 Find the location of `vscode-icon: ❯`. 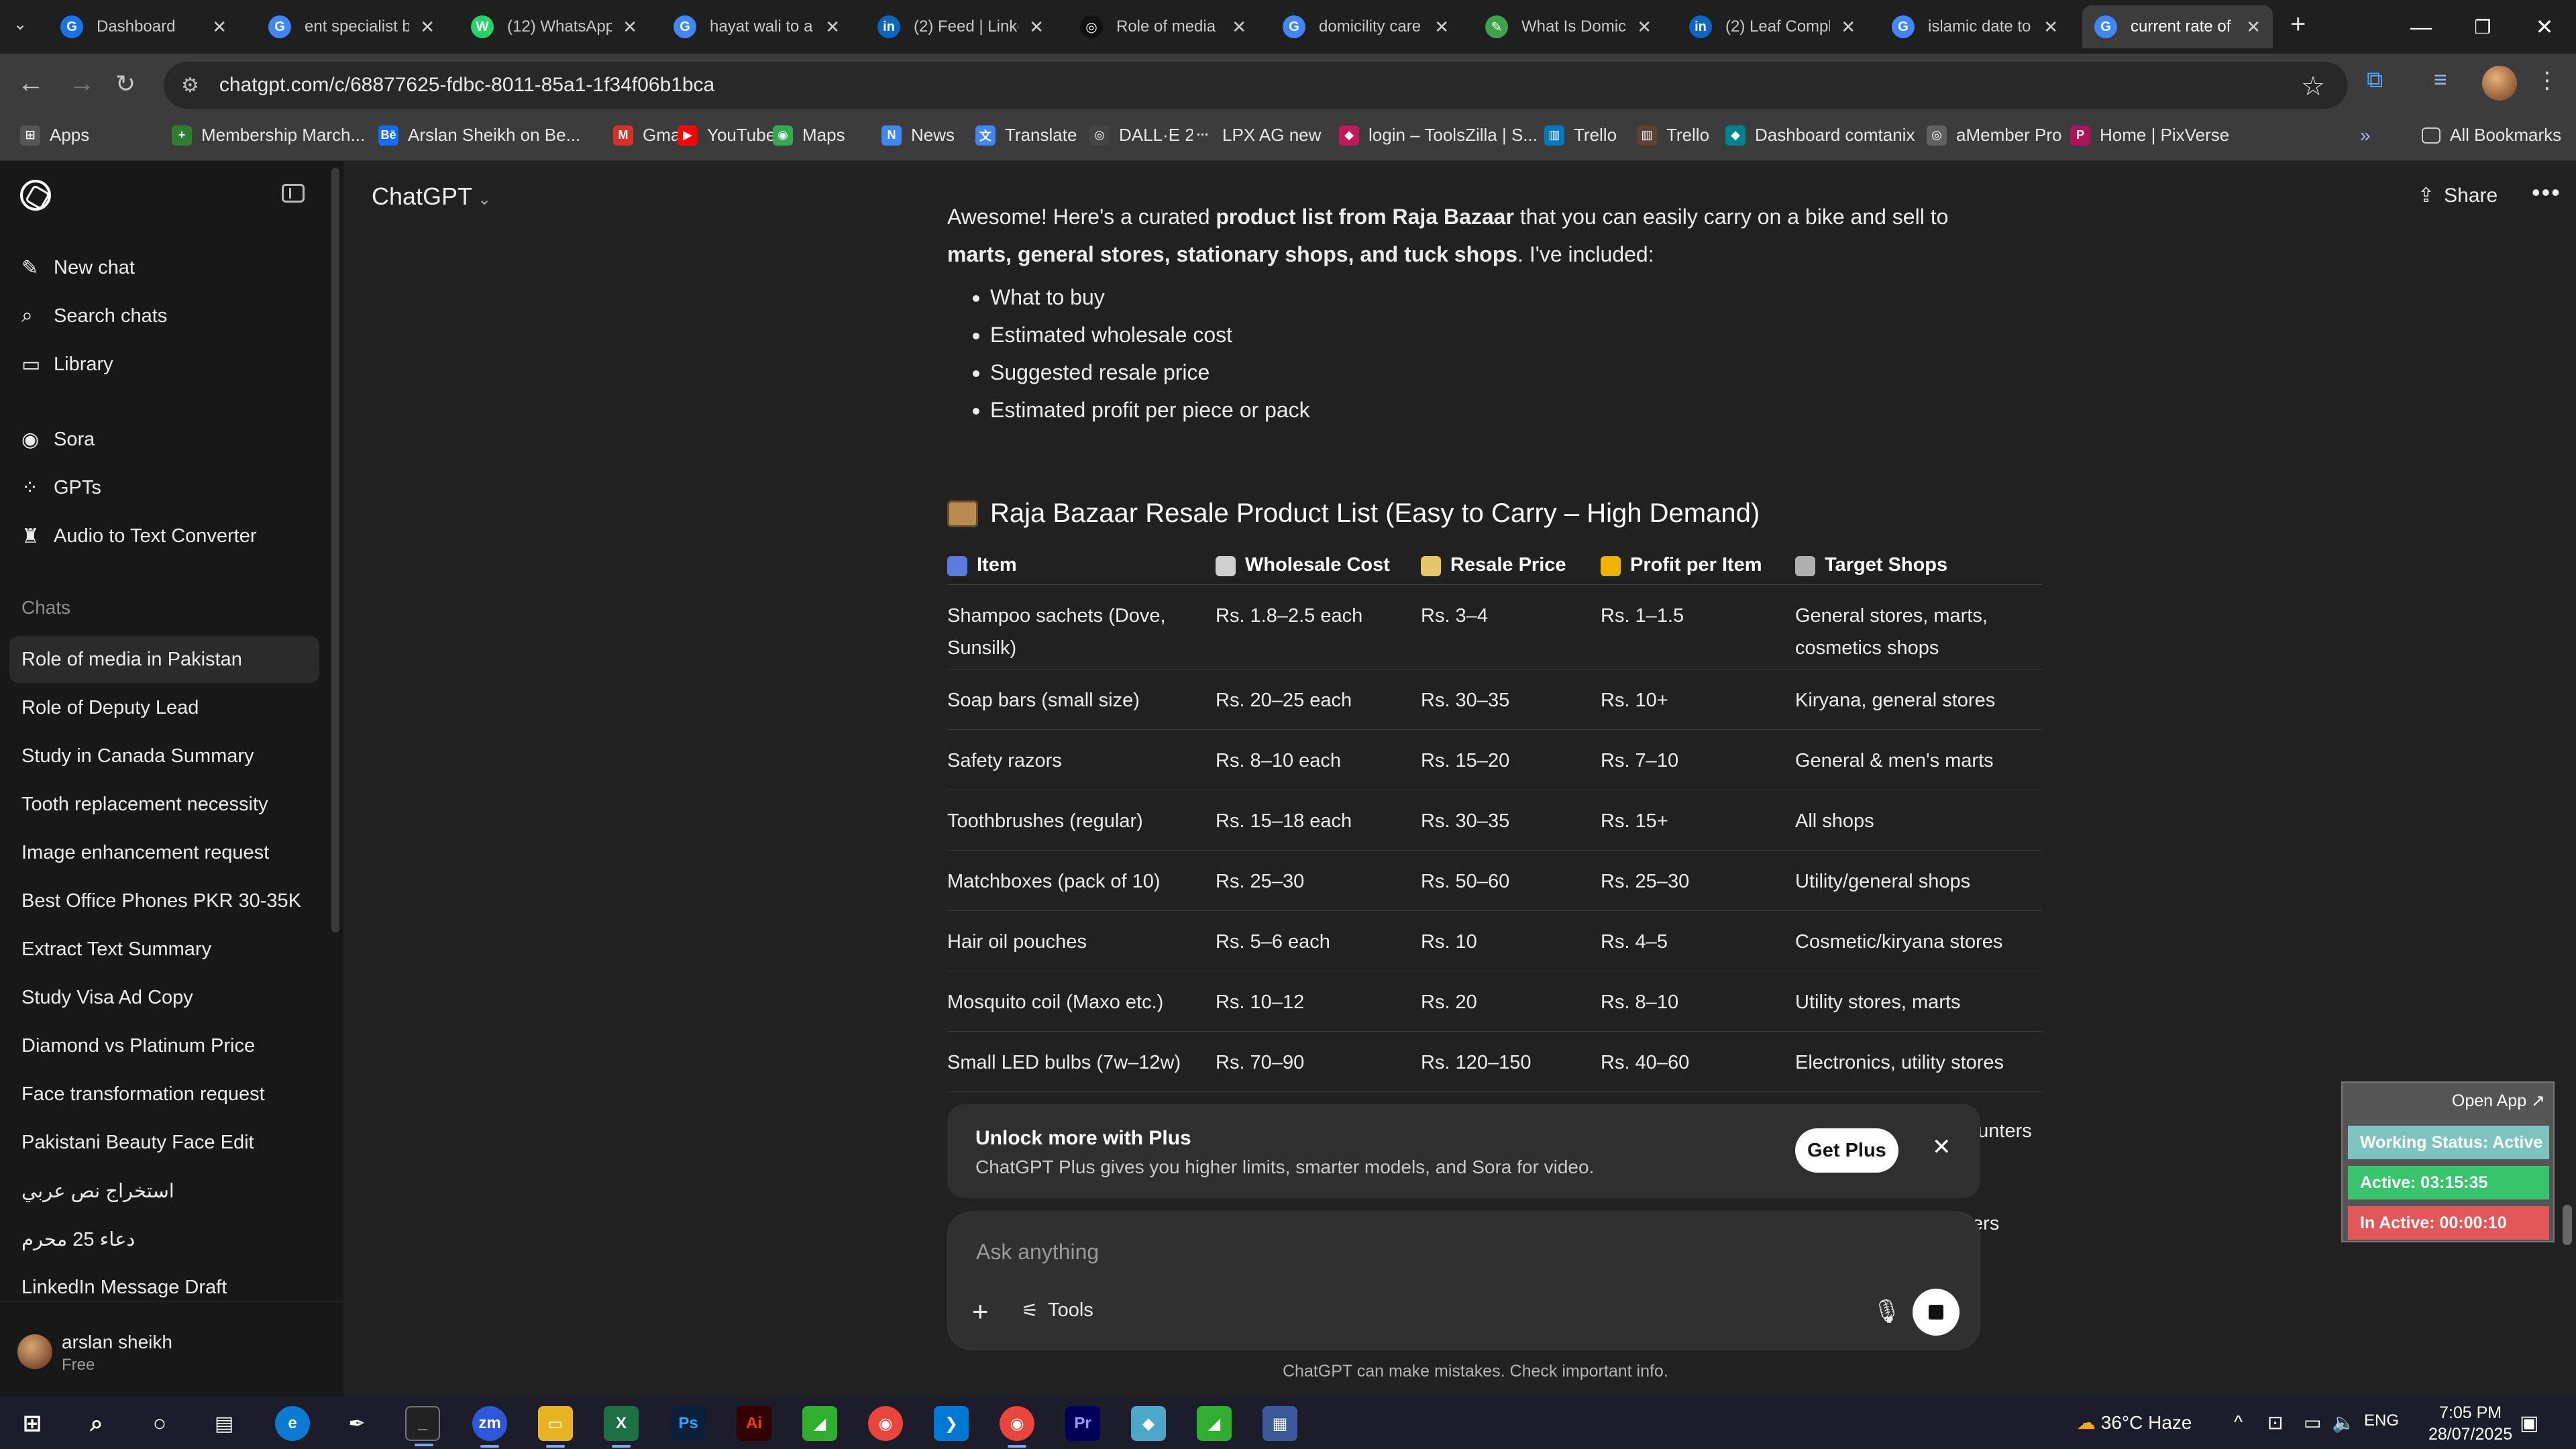

vscode-icon: ❯ is located at coordinates (951, 1423).